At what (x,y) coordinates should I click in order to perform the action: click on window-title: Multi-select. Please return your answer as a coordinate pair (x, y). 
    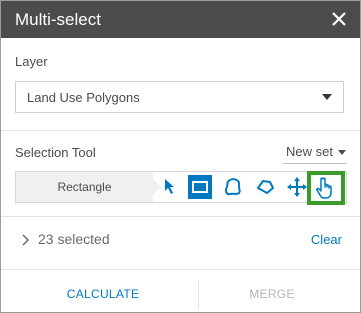
    Looking at the image, I should click on (58, 19).